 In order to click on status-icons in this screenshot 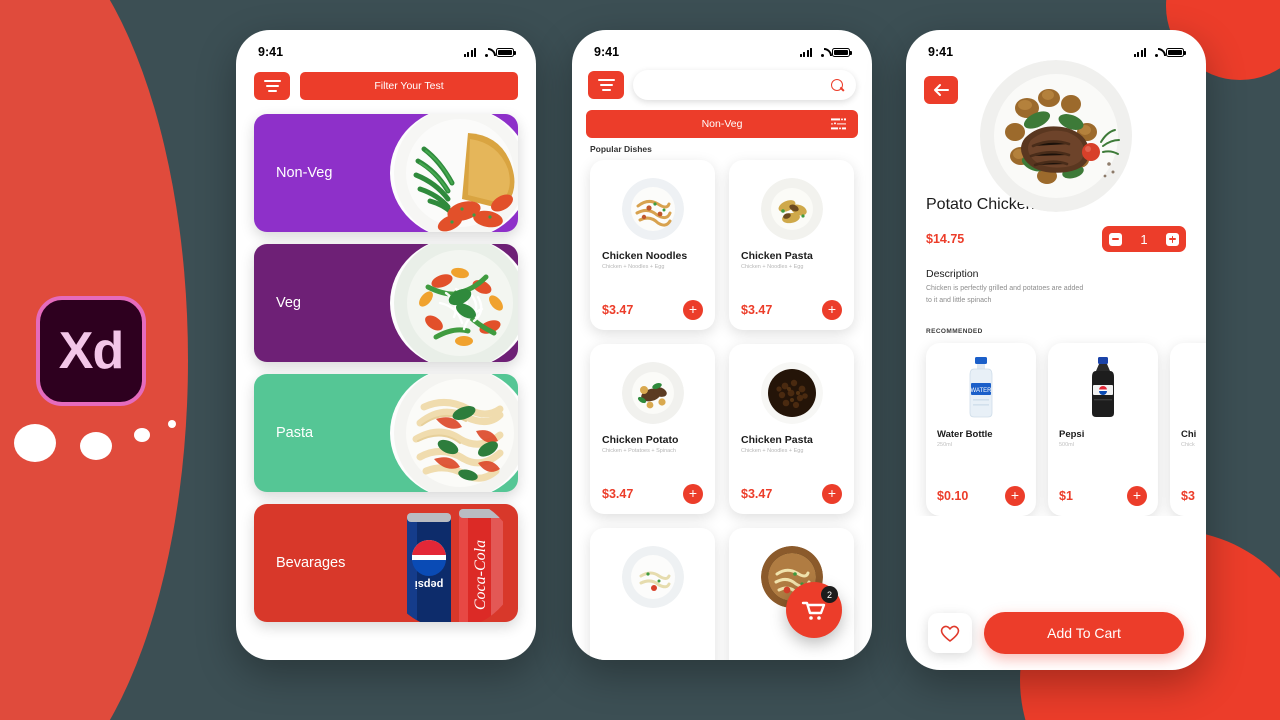, I will do `click(489, 52)`.